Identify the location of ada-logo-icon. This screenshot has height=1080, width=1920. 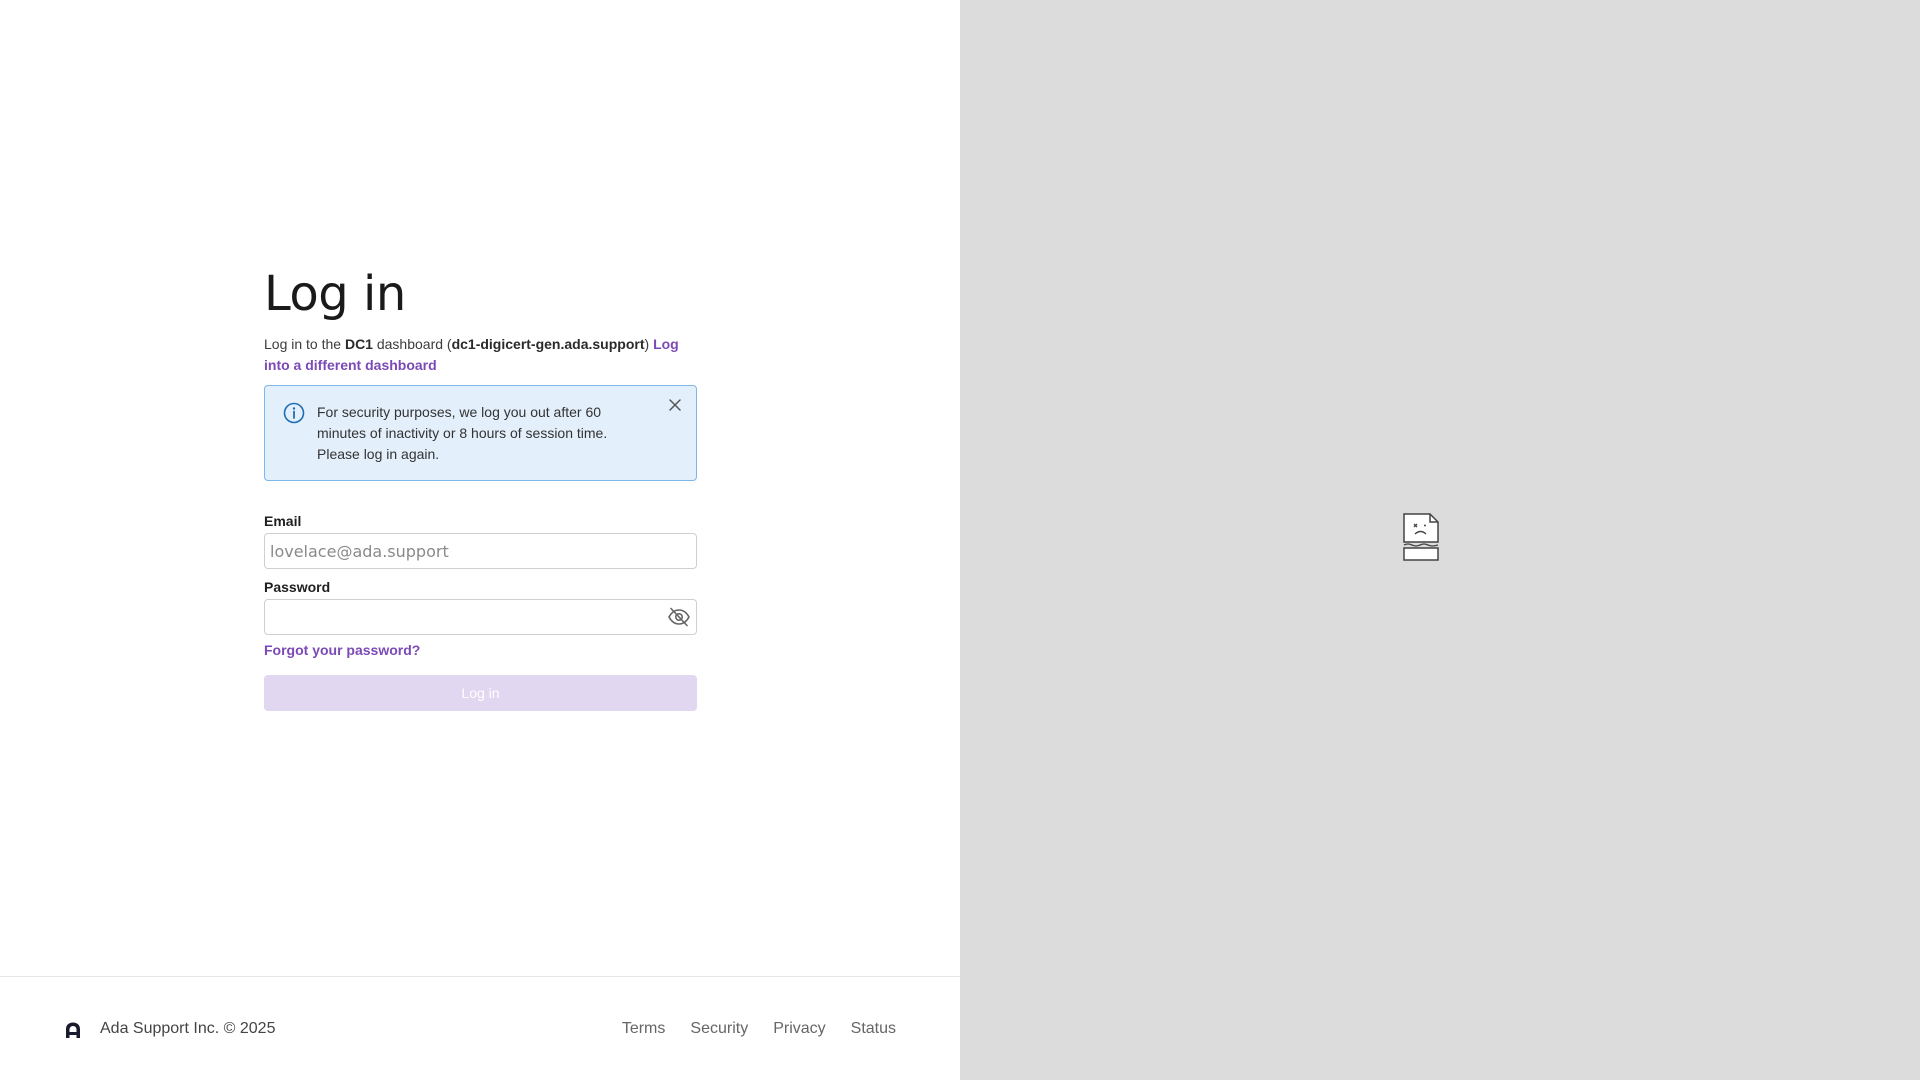
(73, 1030).